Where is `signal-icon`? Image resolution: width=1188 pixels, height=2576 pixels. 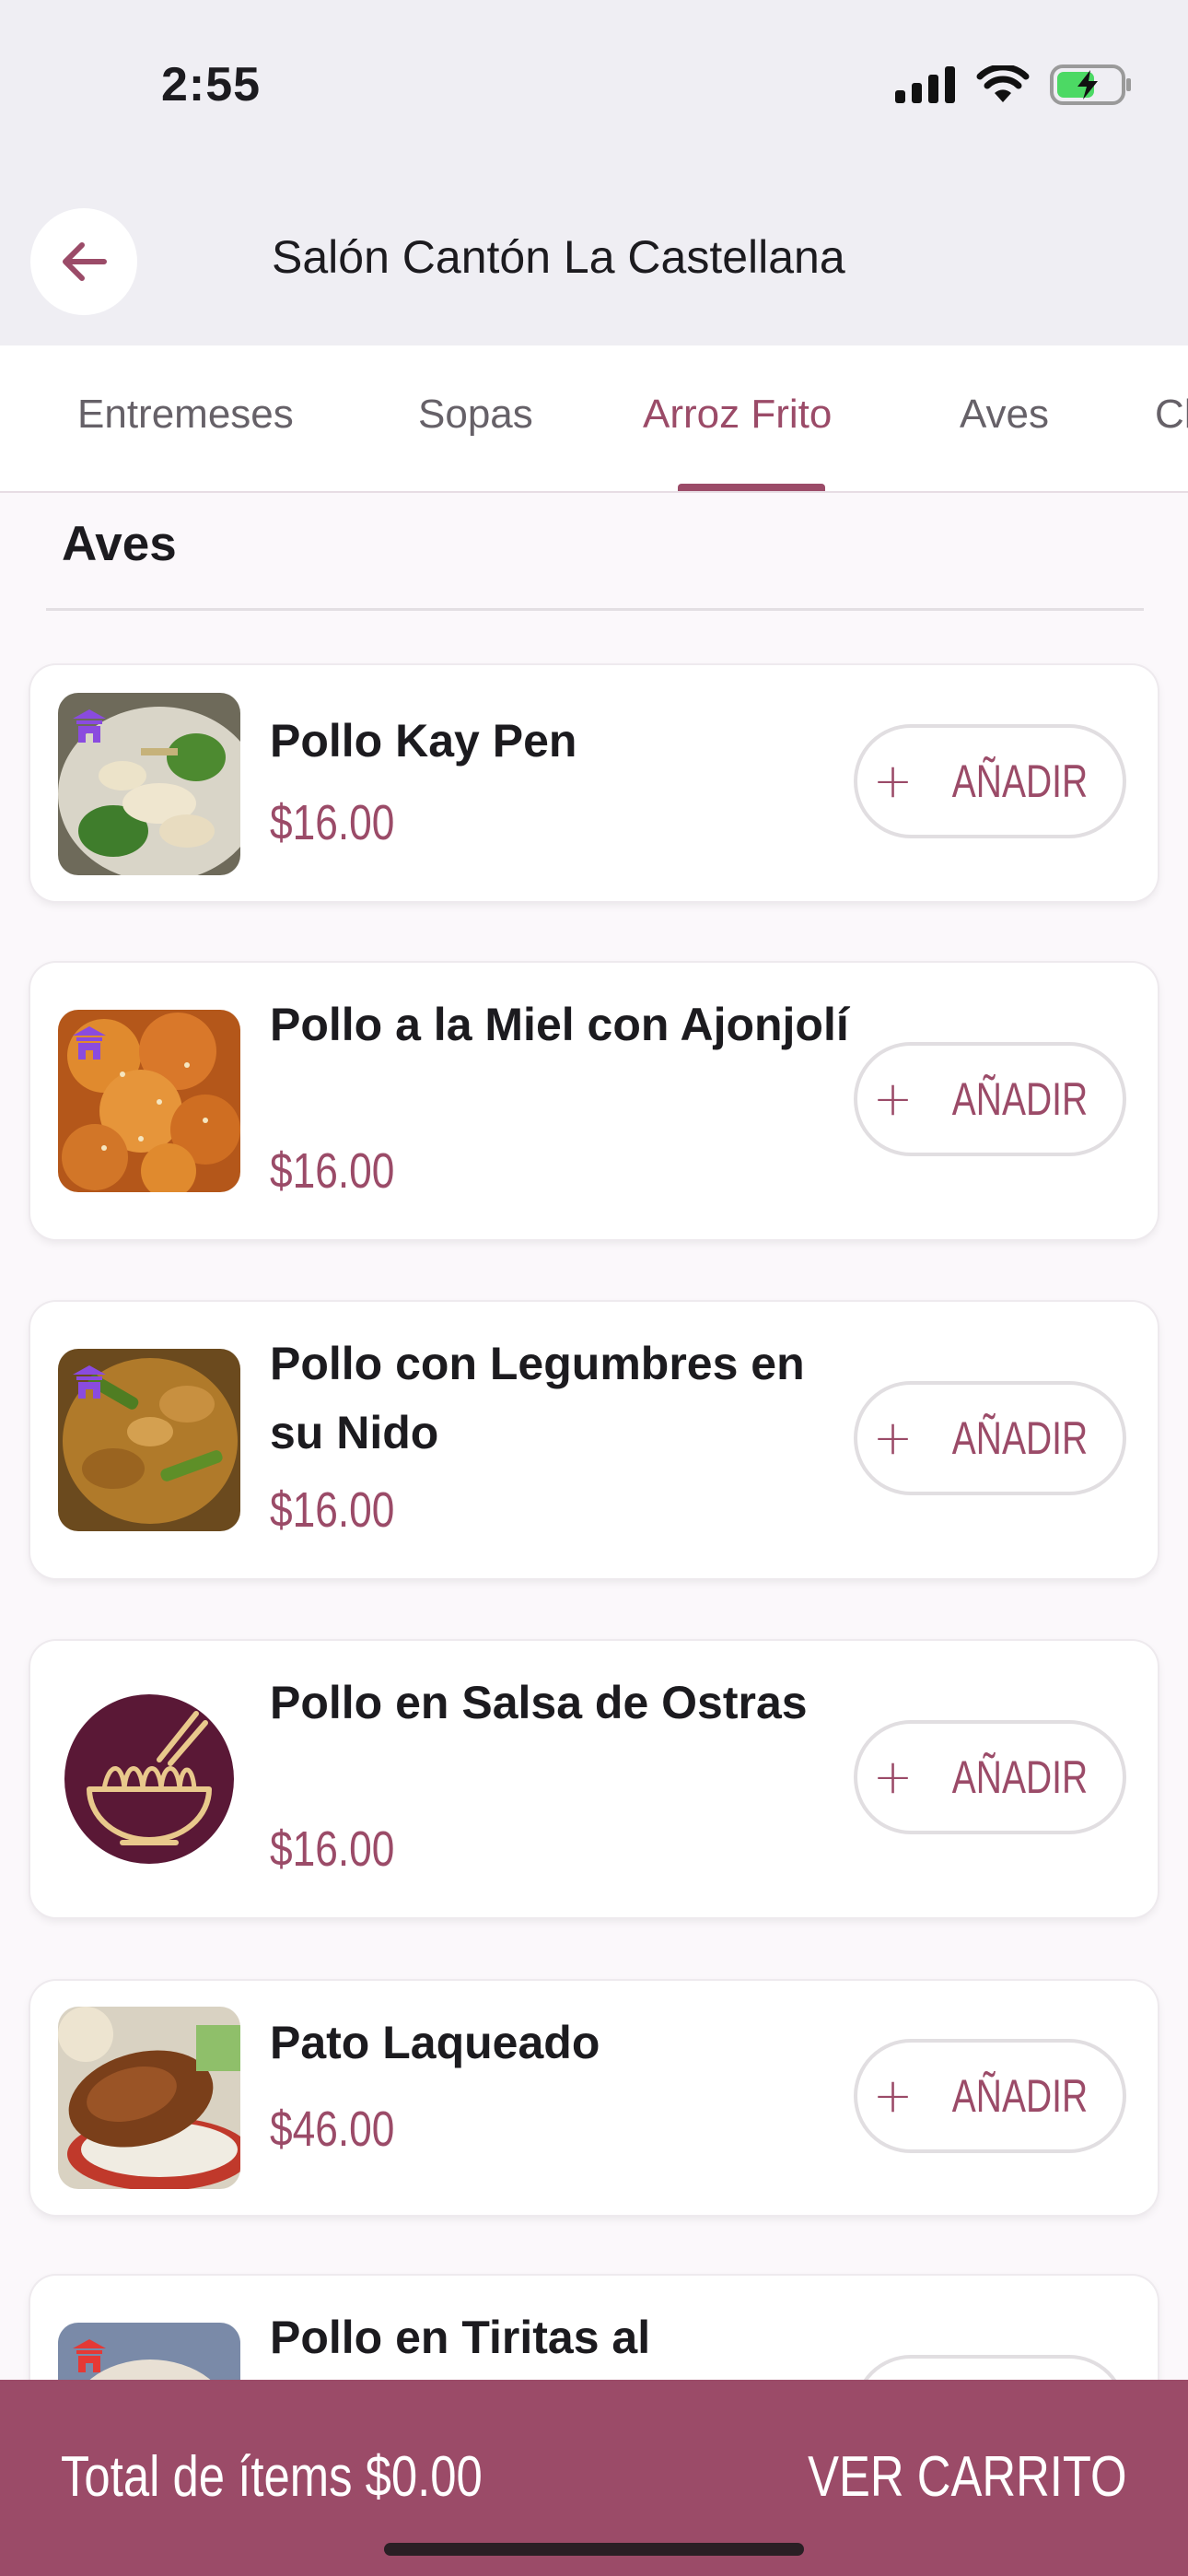
signal-icon is located at coordinates (925, 84).